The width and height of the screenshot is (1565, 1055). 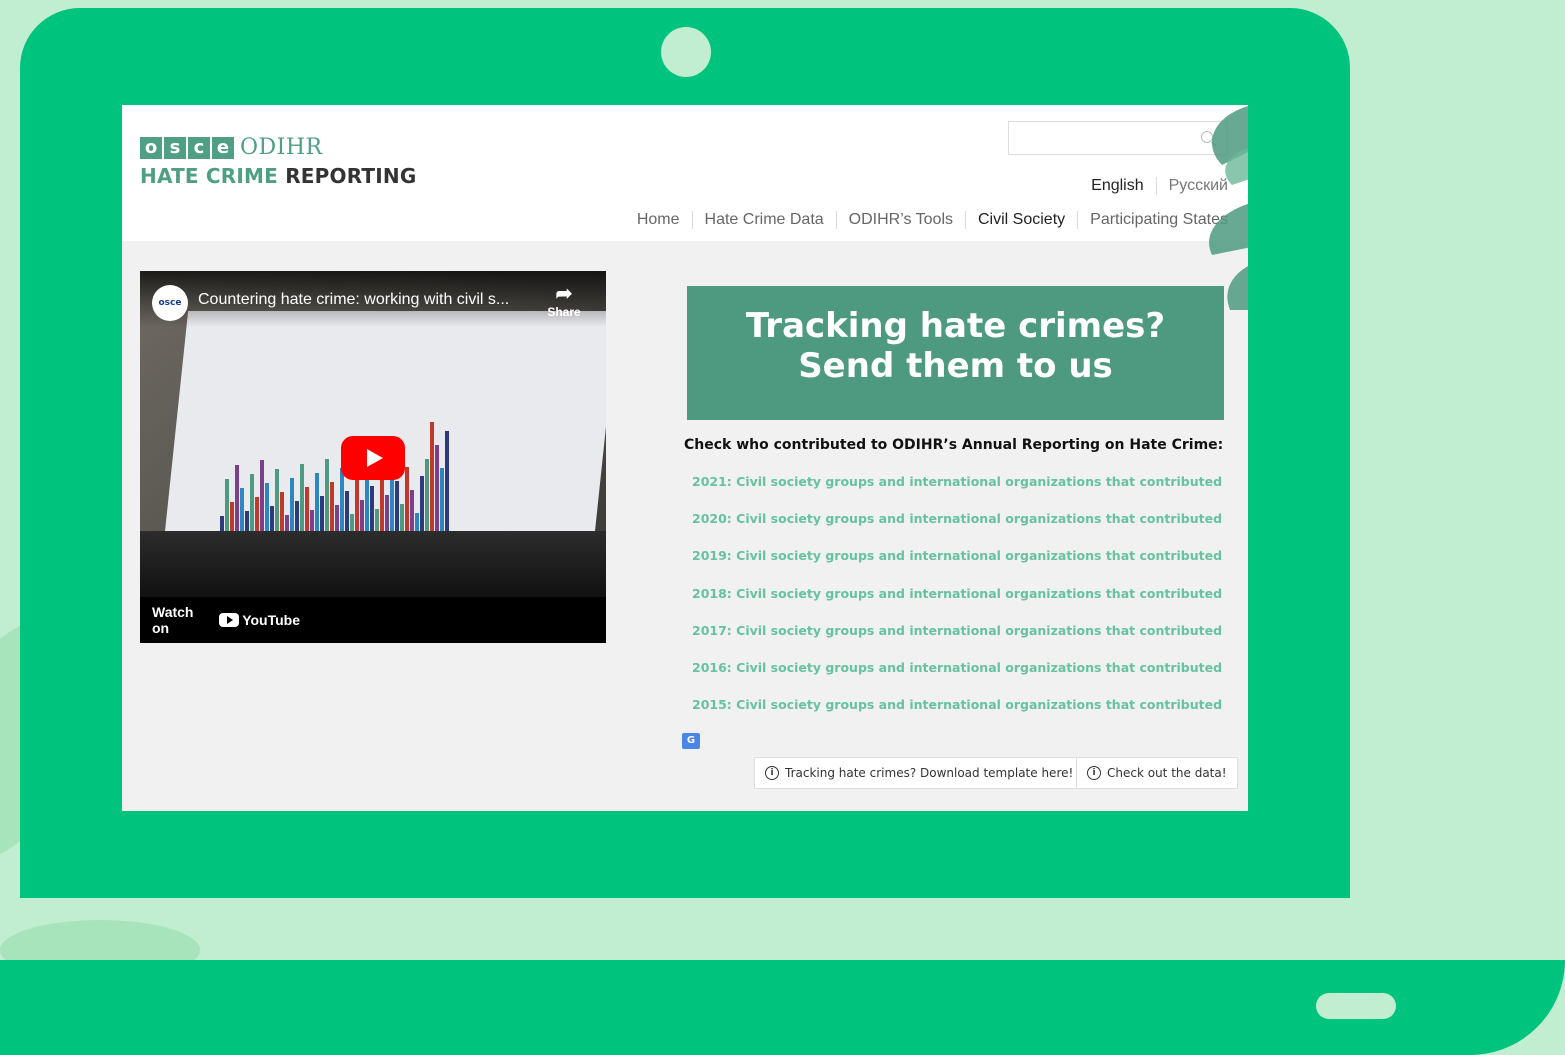 What do you see at coordinates (373, 564) in the screenshot?
I see `thumbnail-keyboard` at bounding box center [373, 564].